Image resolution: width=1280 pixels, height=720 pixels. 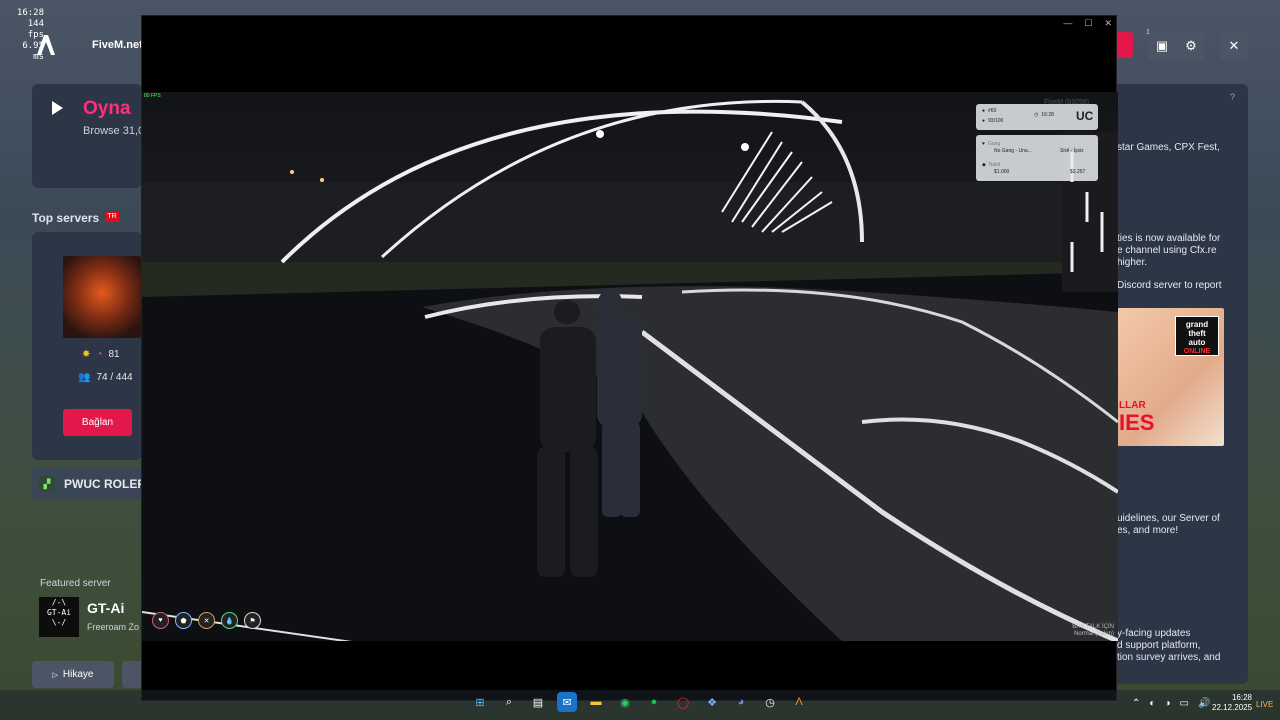 I want to click on minimize-icon: —, so click(x=1067, y=23).